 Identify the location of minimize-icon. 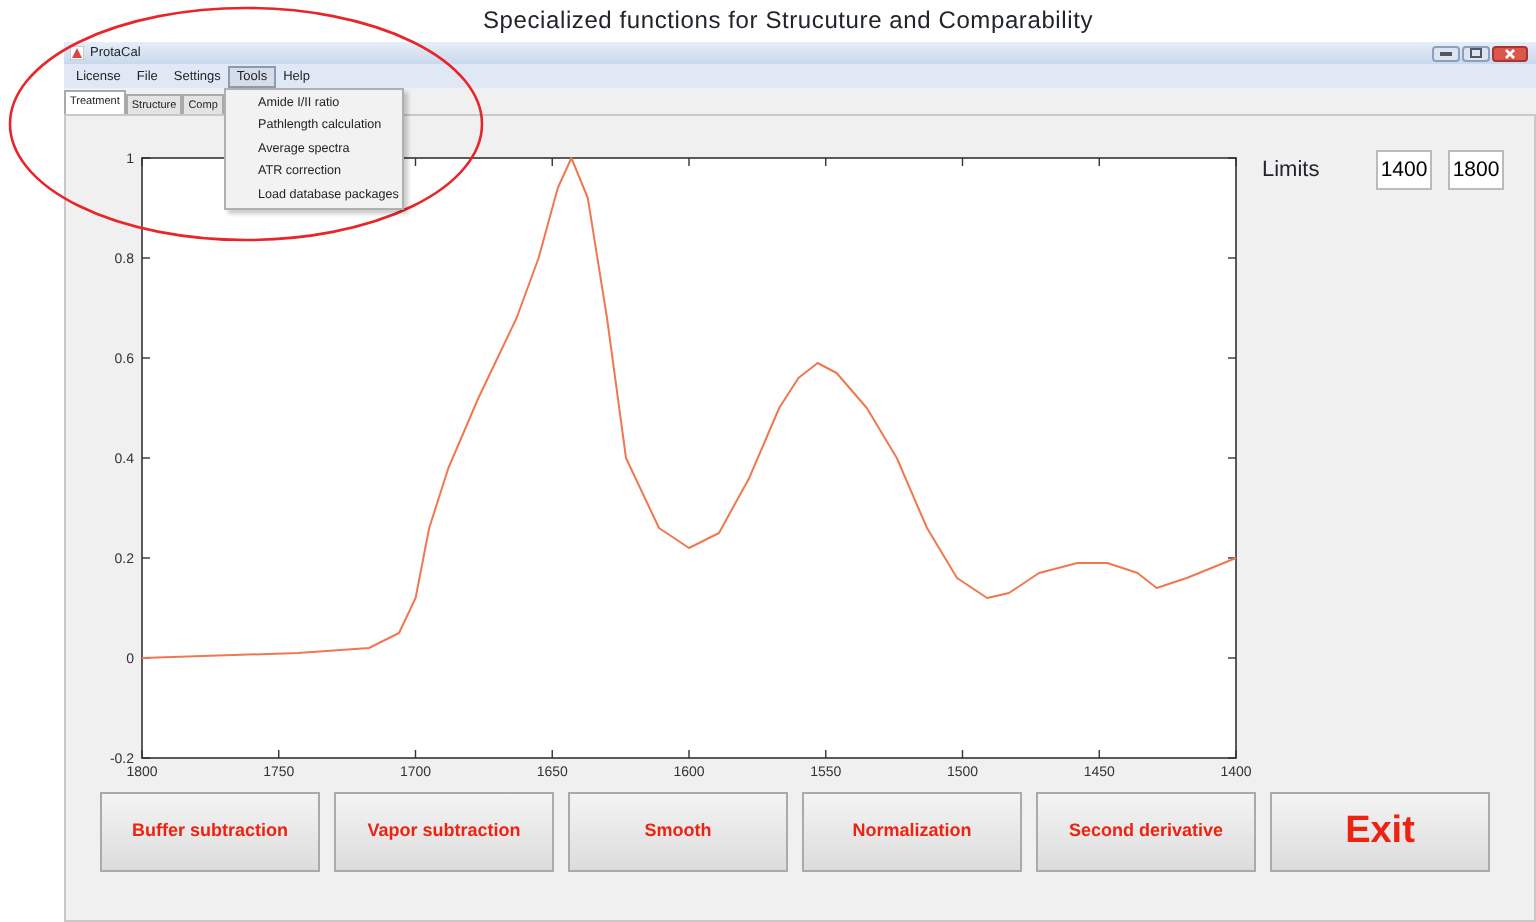
(1446, 53).